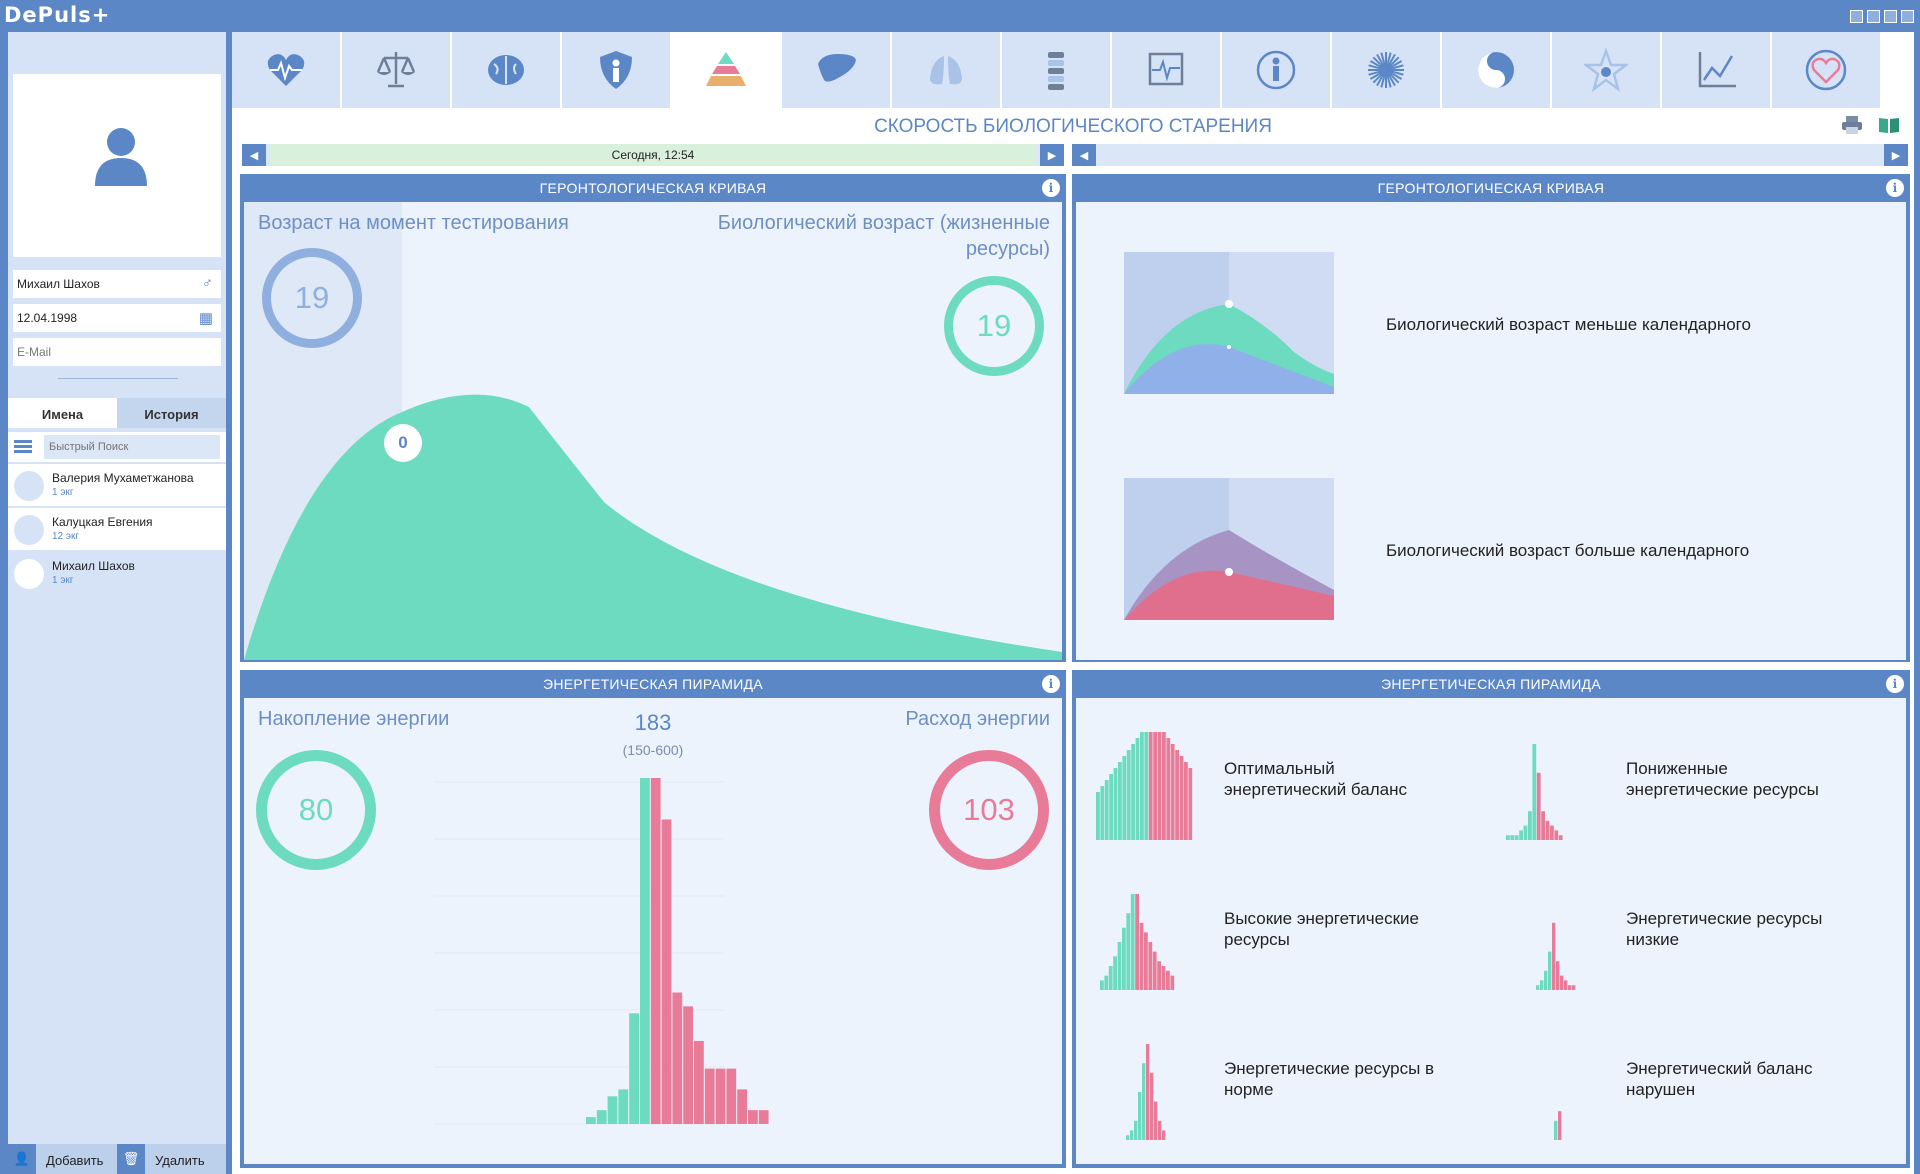  Describe the element at coordinates (1321, 918) in the screenshot. I see `high-resources-label-line1: Высокие энергетические` at that location.